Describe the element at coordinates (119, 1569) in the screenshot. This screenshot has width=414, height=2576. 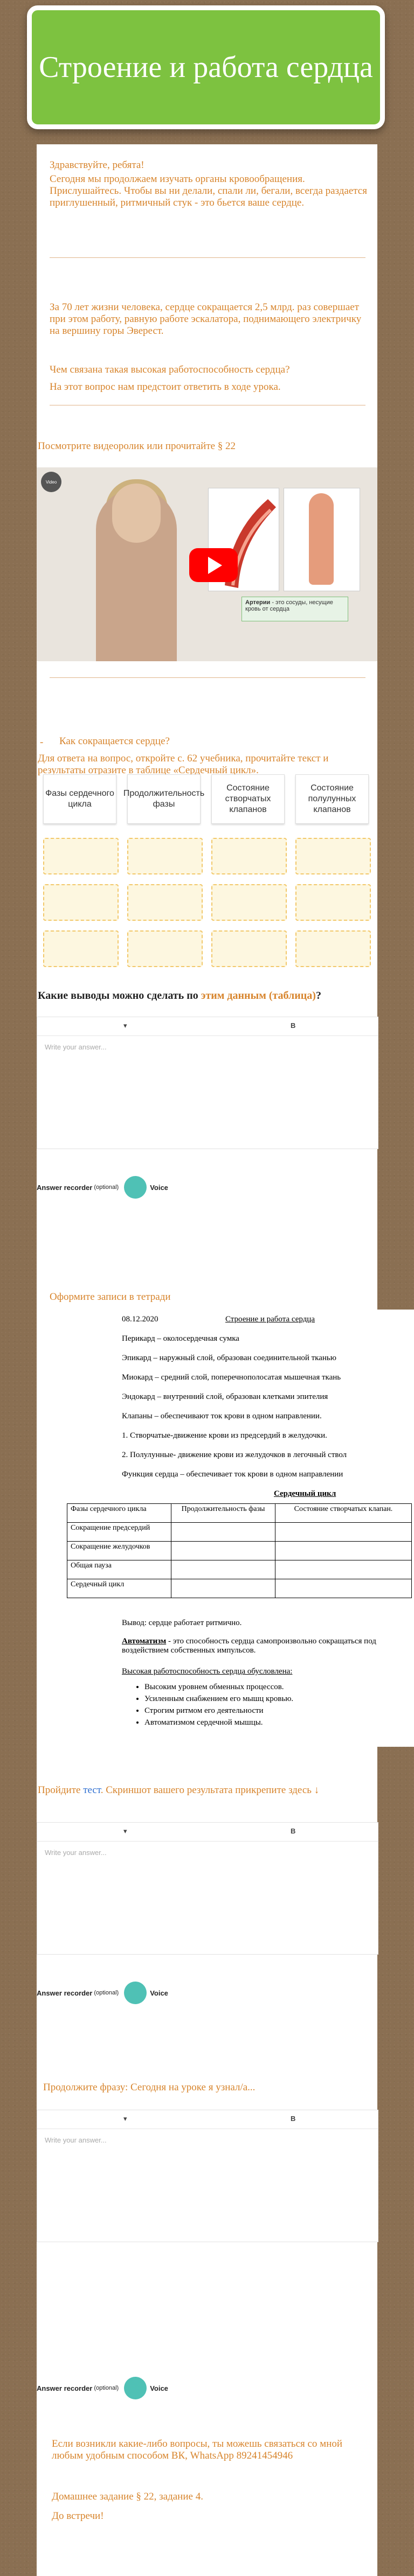
I see `doc-table-row: Общая пауза` at that location.